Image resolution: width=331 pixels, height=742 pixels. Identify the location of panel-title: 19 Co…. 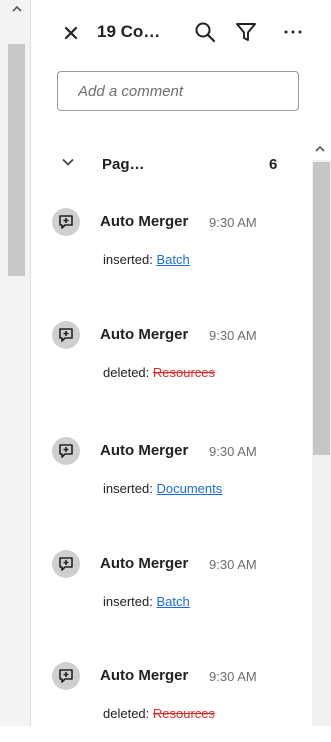
(129, 31).